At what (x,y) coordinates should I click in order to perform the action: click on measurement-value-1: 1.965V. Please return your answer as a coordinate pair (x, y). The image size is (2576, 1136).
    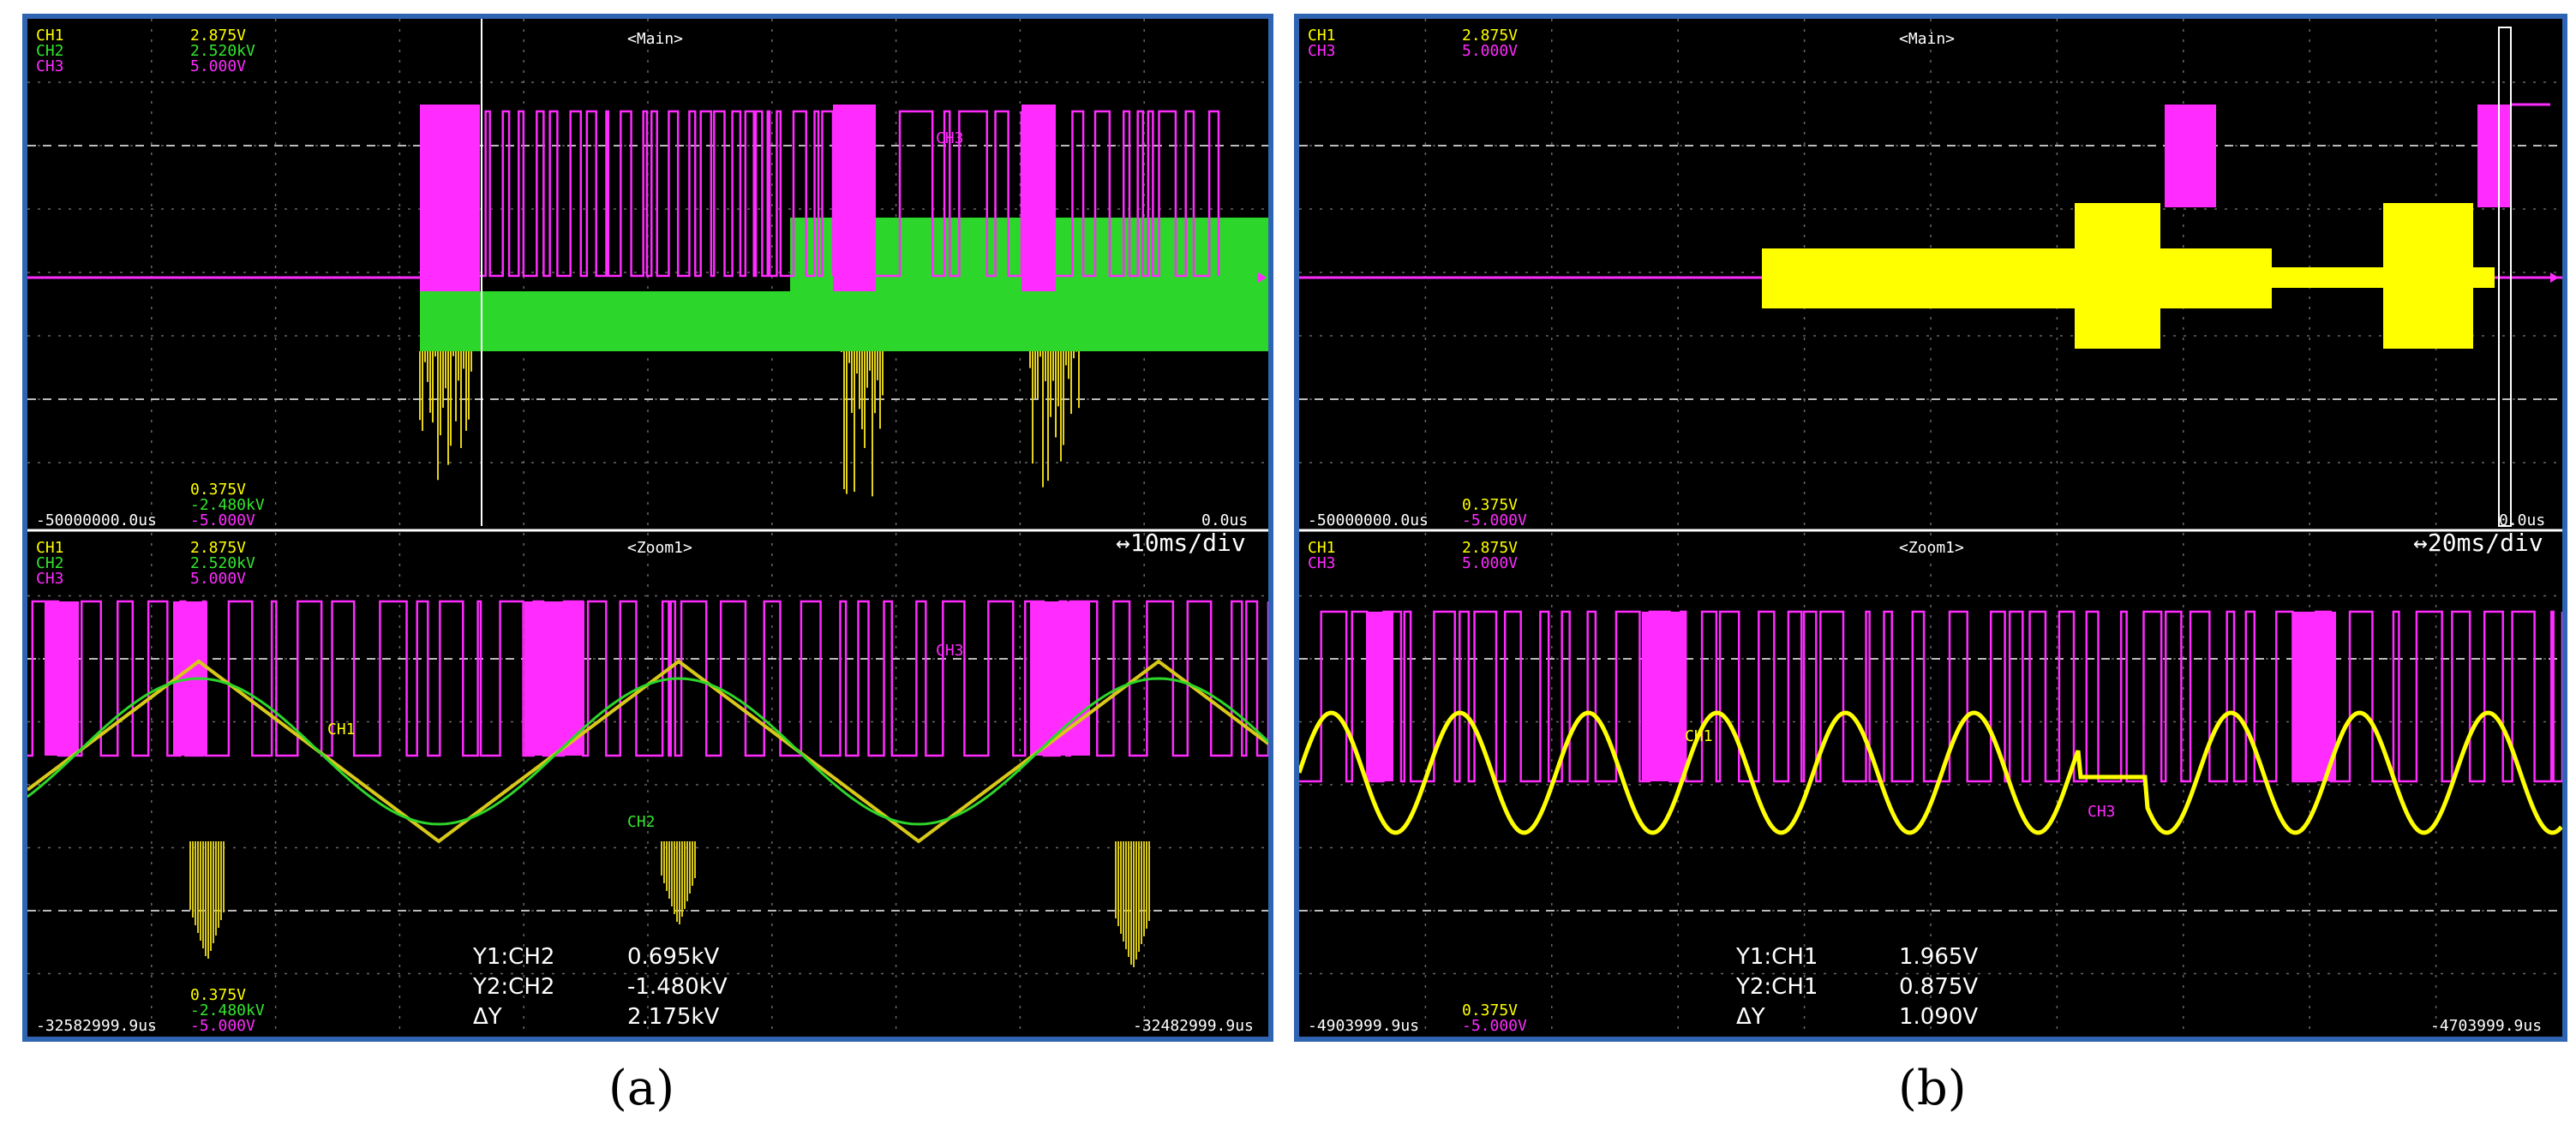
    Looking at the image, I should click on (1939, 957).